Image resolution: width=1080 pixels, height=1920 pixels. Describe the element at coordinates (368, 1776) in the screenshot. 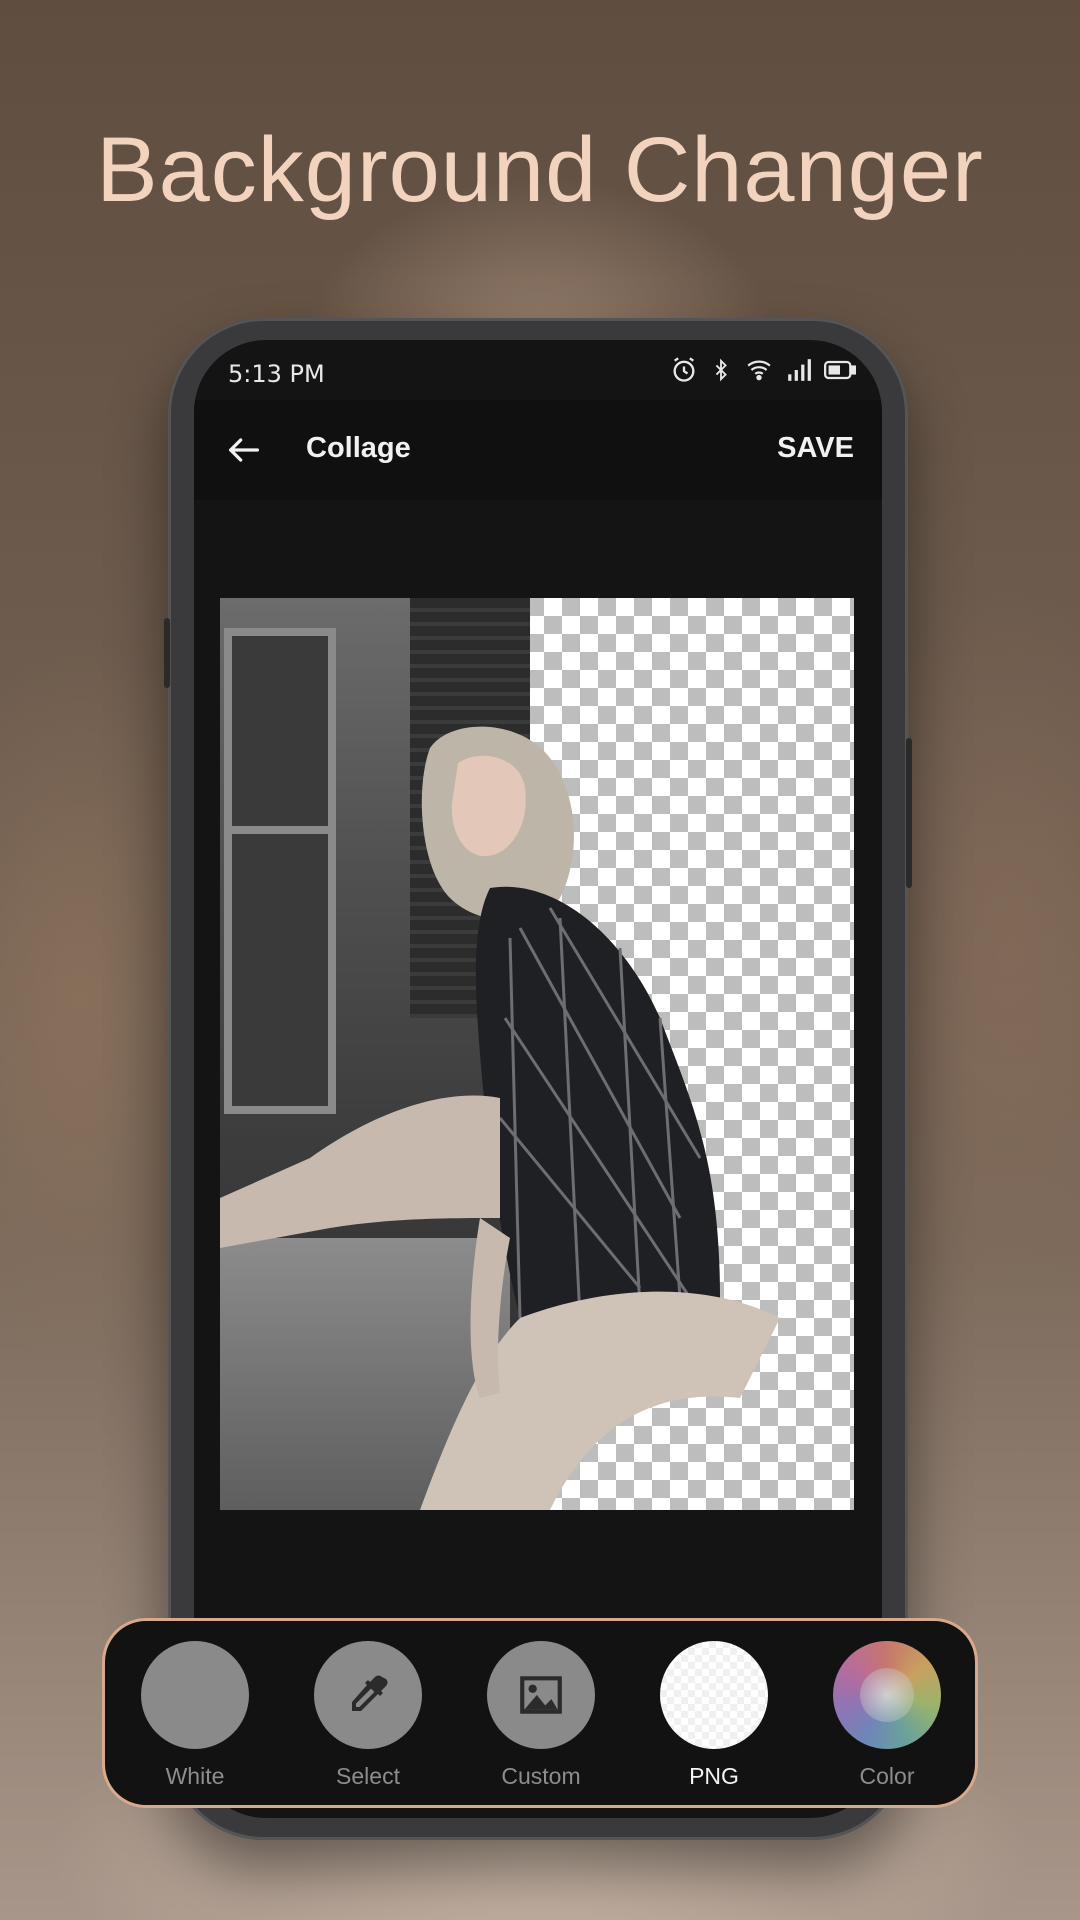

I see `option-label: Select` at that location.